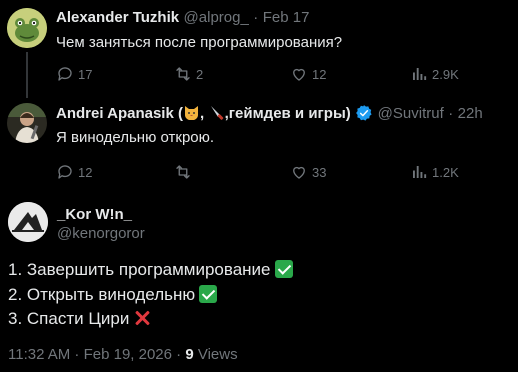  What do you see at coordinates (28, 222) in the screenshot?
I see `logo-avatar-icon` at bounding box center [28, 222].